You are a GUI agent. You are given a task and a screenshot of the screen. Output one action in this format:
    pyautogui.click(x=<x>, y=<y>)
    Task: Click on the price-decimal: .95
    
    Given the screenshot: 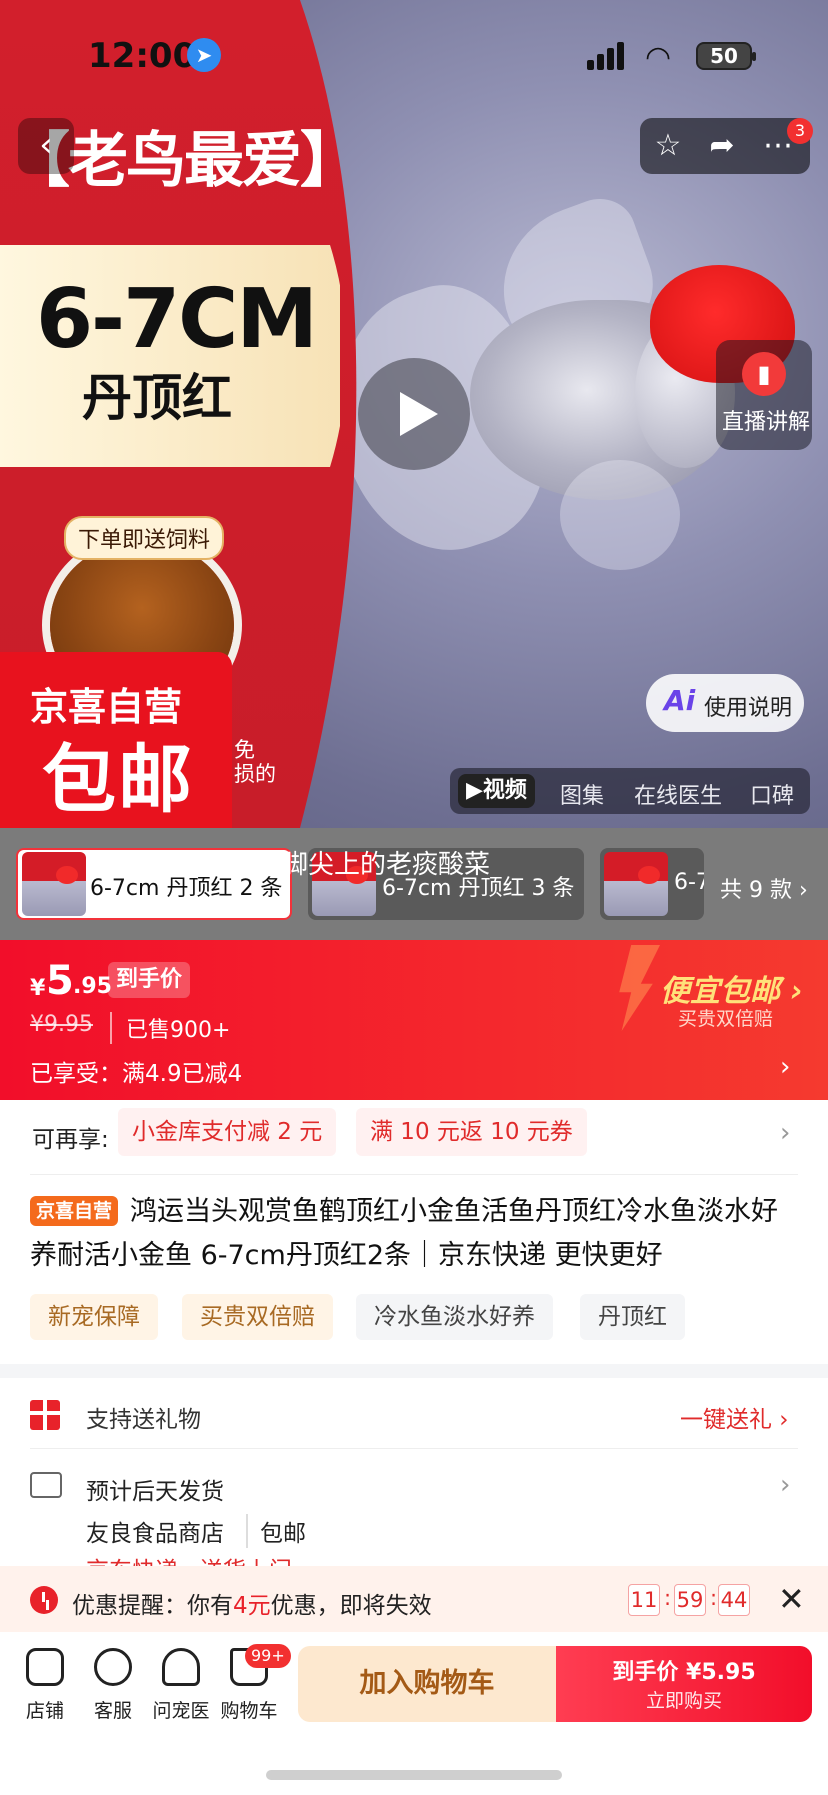 What is the action you would take?
    pyautogui.click(x=92, y=986)
    